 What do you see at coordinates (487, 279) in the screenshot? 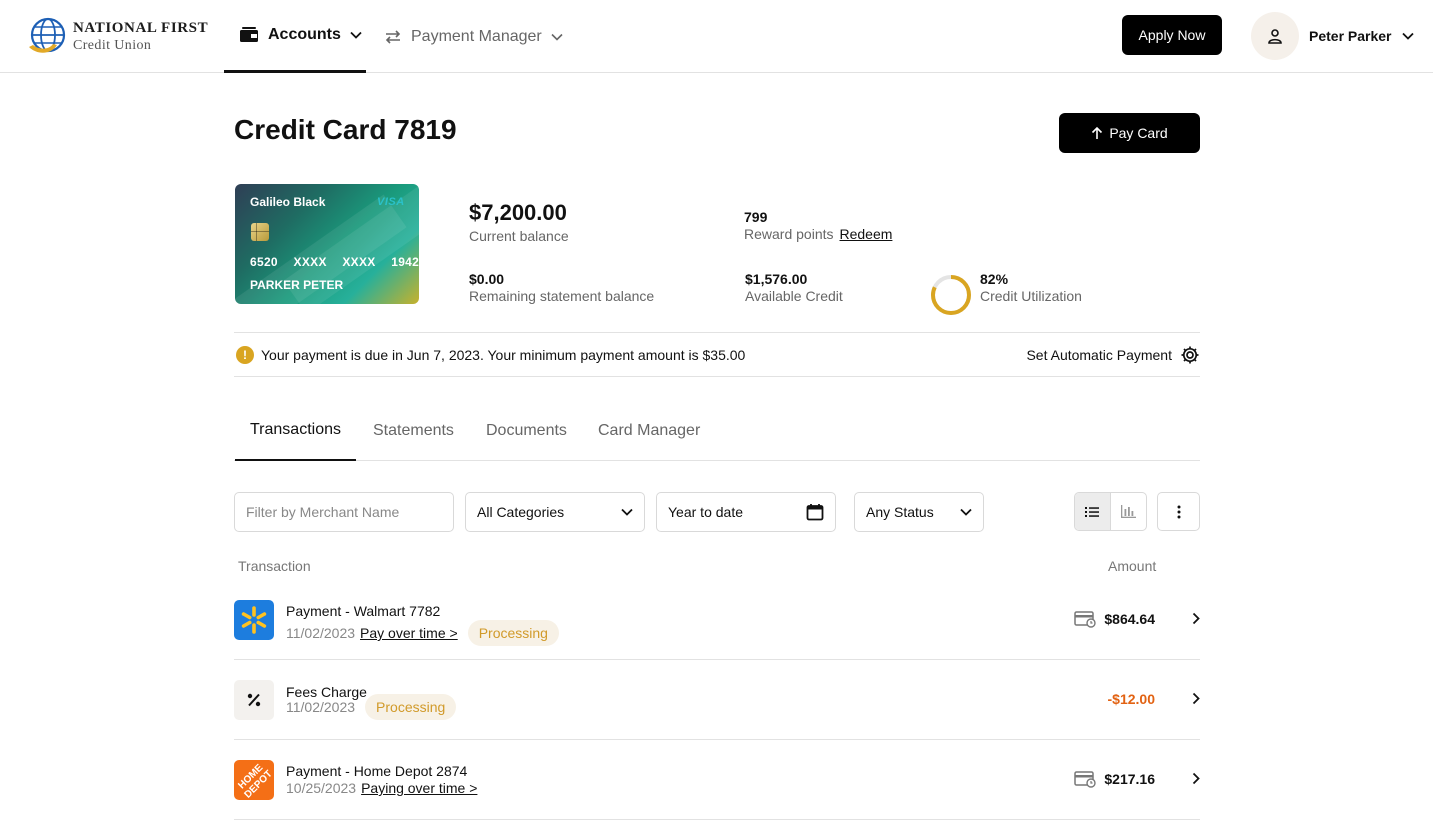
I see `statement-balance-value: $0.00` at bounding box center [487, 279].